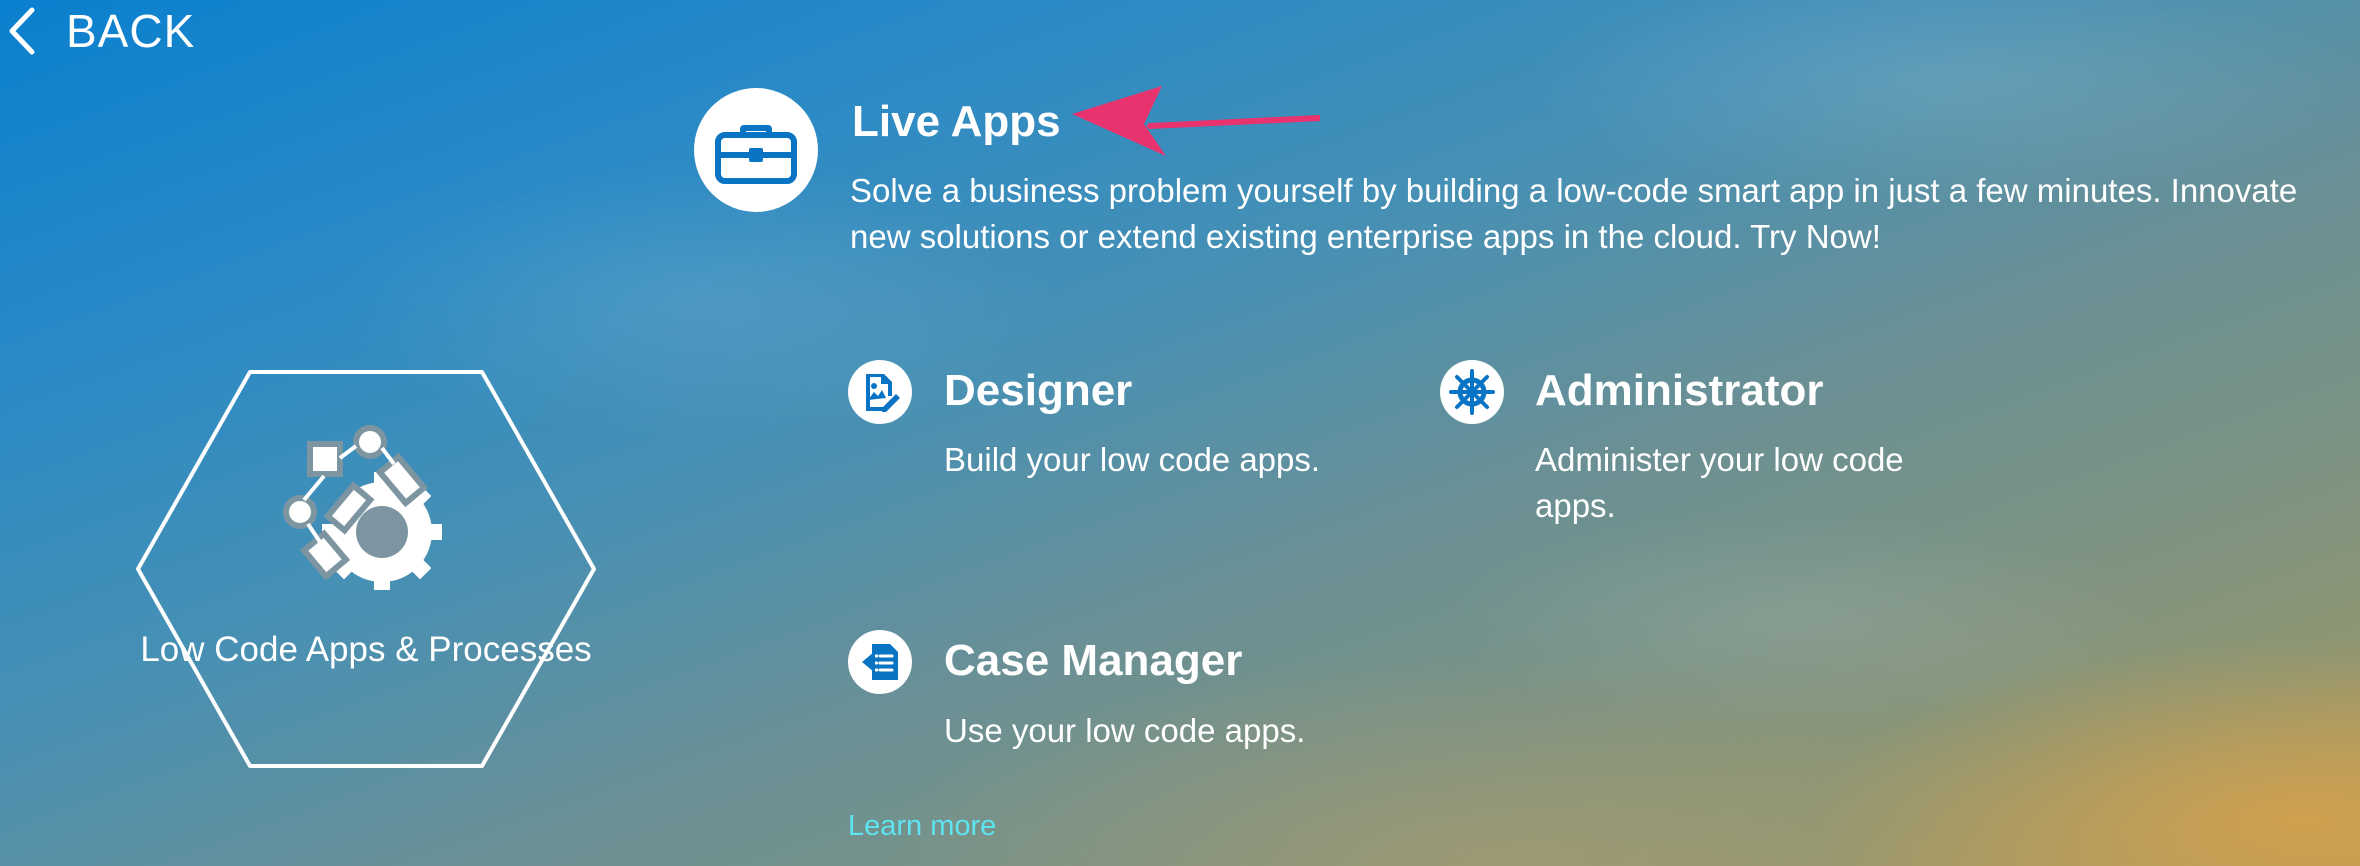  What do you see at coordinates (1679, 391) in the screenshot?
I see `administrator-title: Administrator` at bounding box center [1679, 391].